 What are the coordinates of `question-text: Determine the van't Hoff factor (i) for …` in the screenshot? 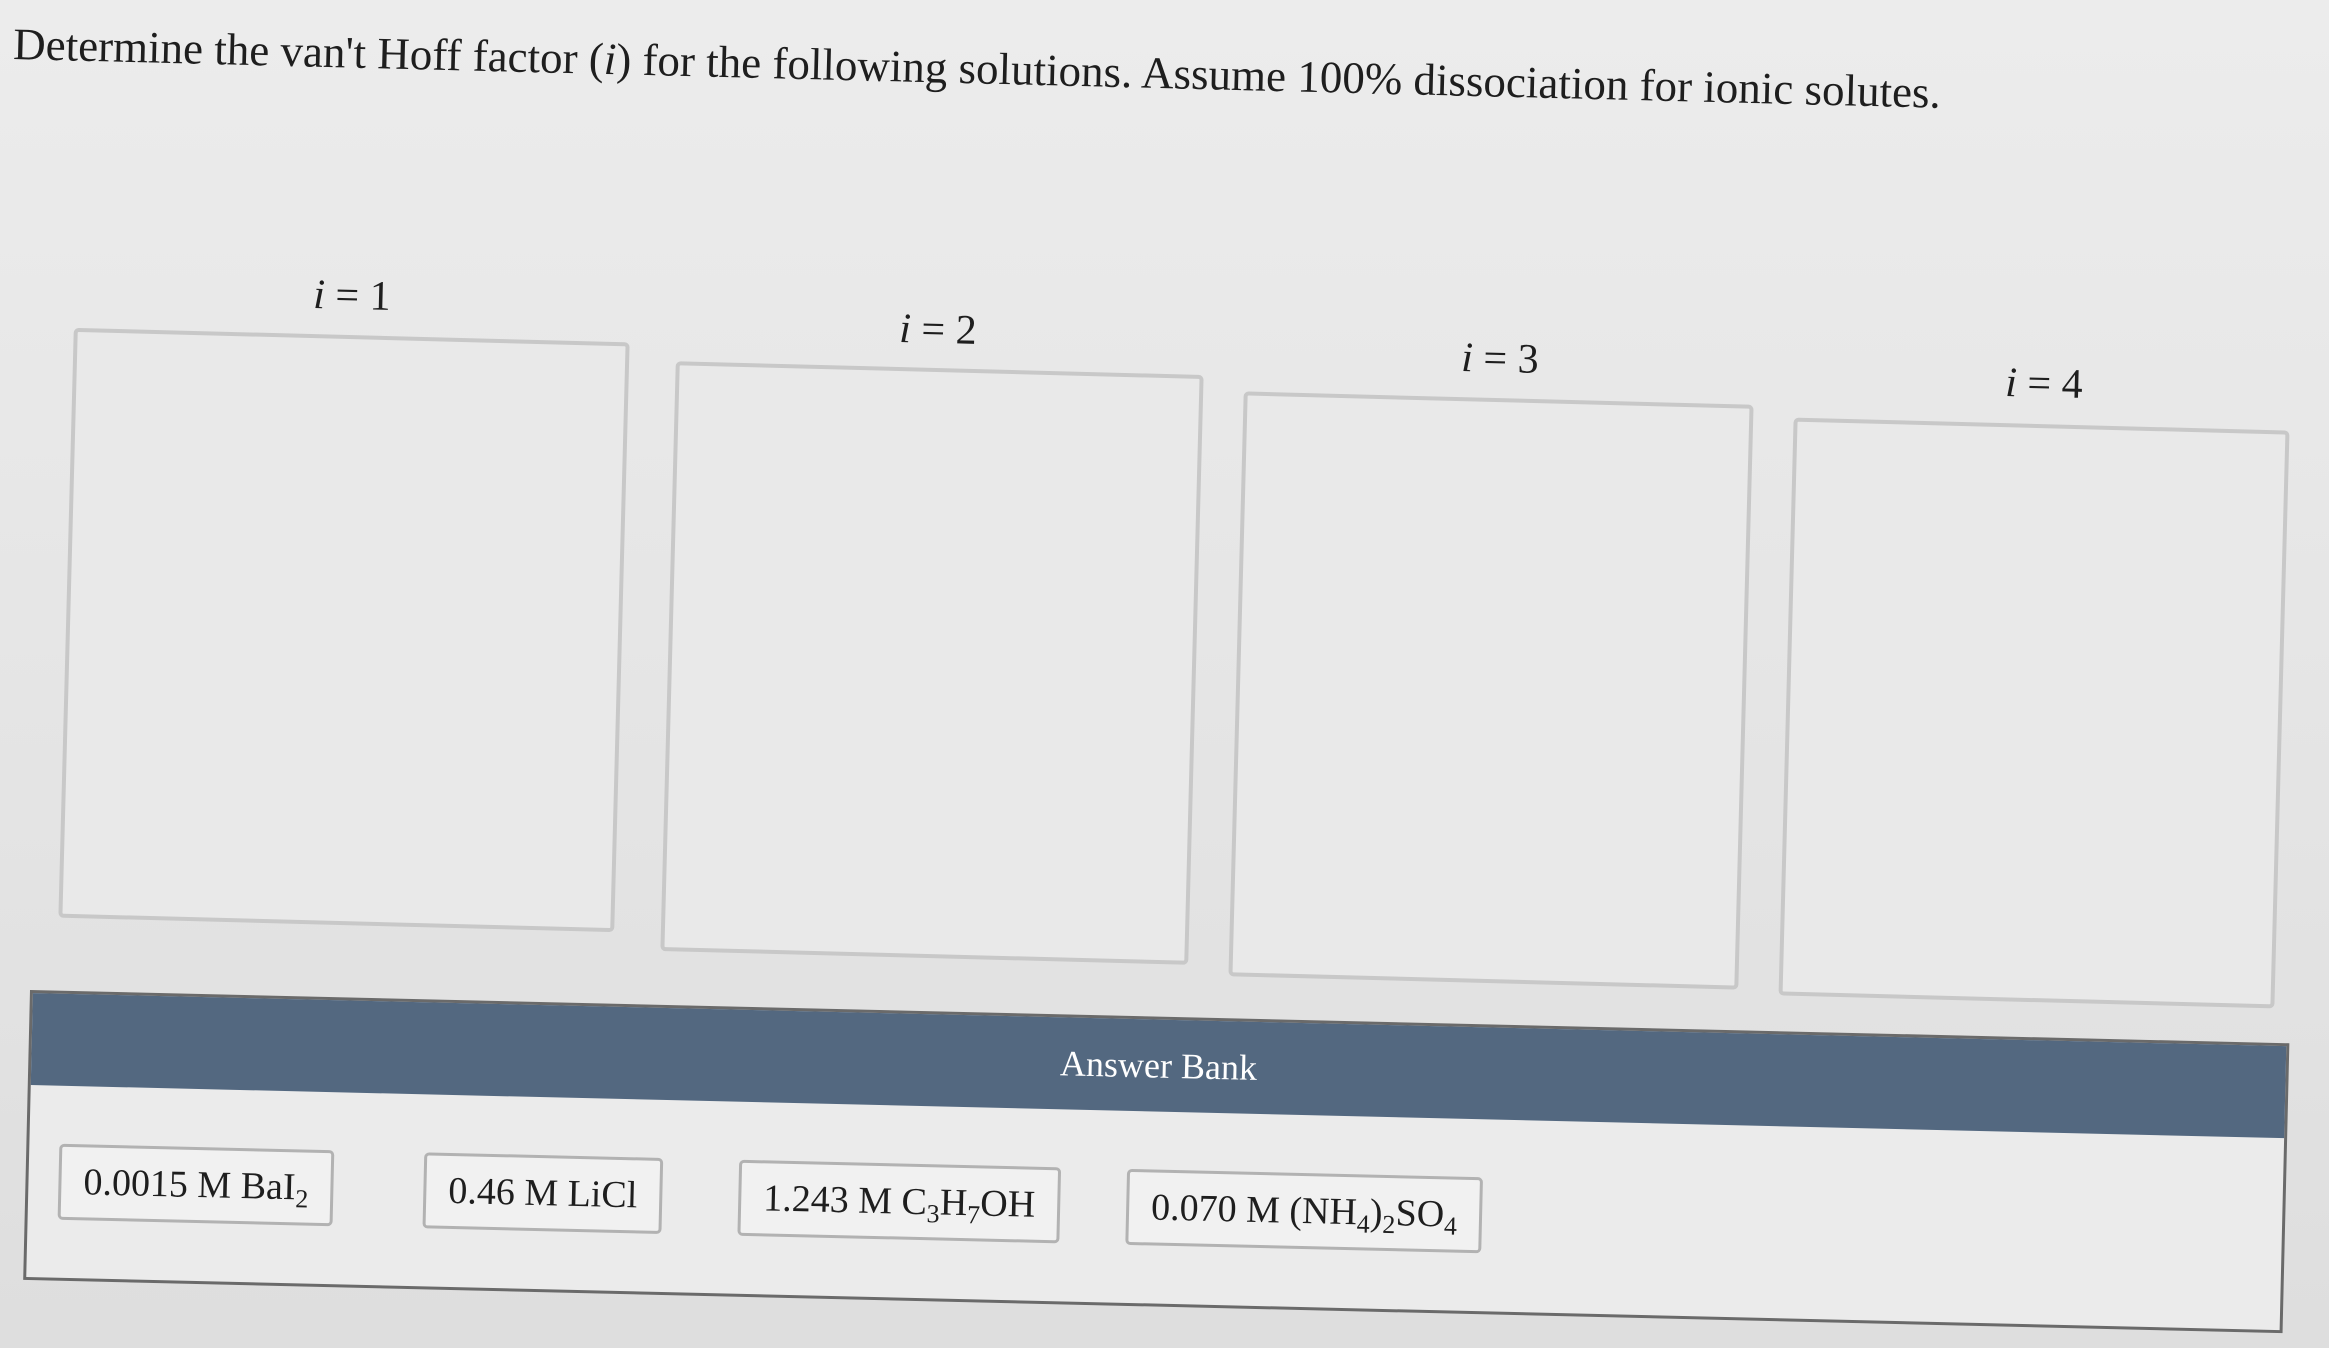 It's located at (977, 68).